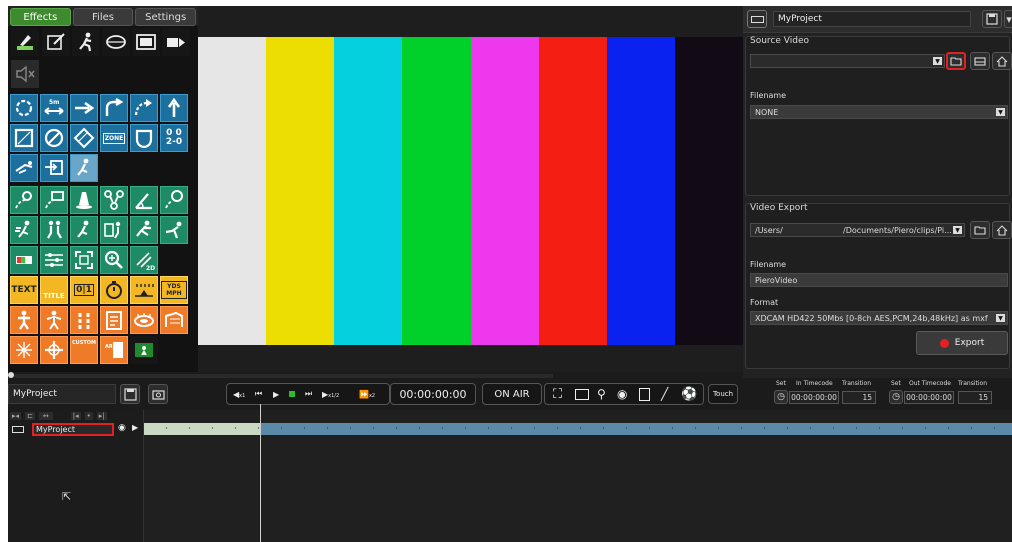 Image resolution: width=1012 pixels, height=542 pixels. I want to click on project-name-display: MyProject, so click(62, 394).